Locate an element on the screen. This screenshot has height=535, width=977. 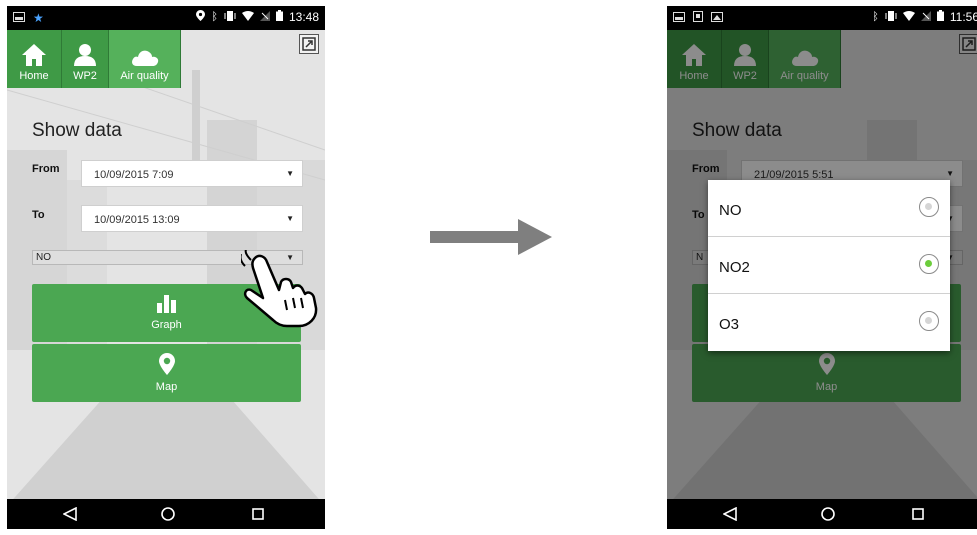
bar-chart-icon is located at coordinates (166, 304).